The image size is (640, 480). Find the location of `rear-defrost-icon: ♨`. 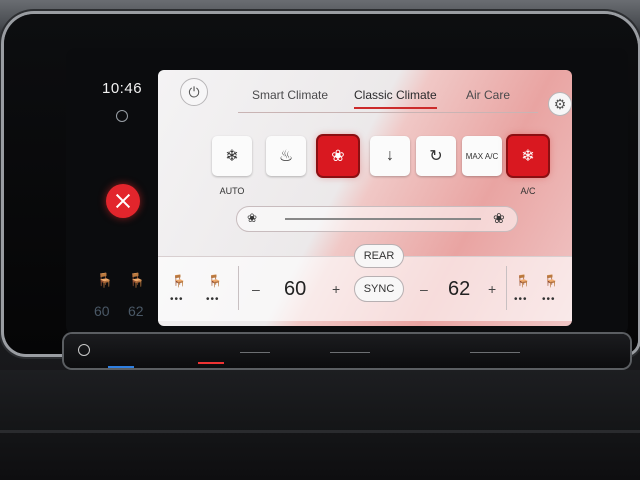

rear-defrost-icon: ♨ is located at coordinates (286, 156).